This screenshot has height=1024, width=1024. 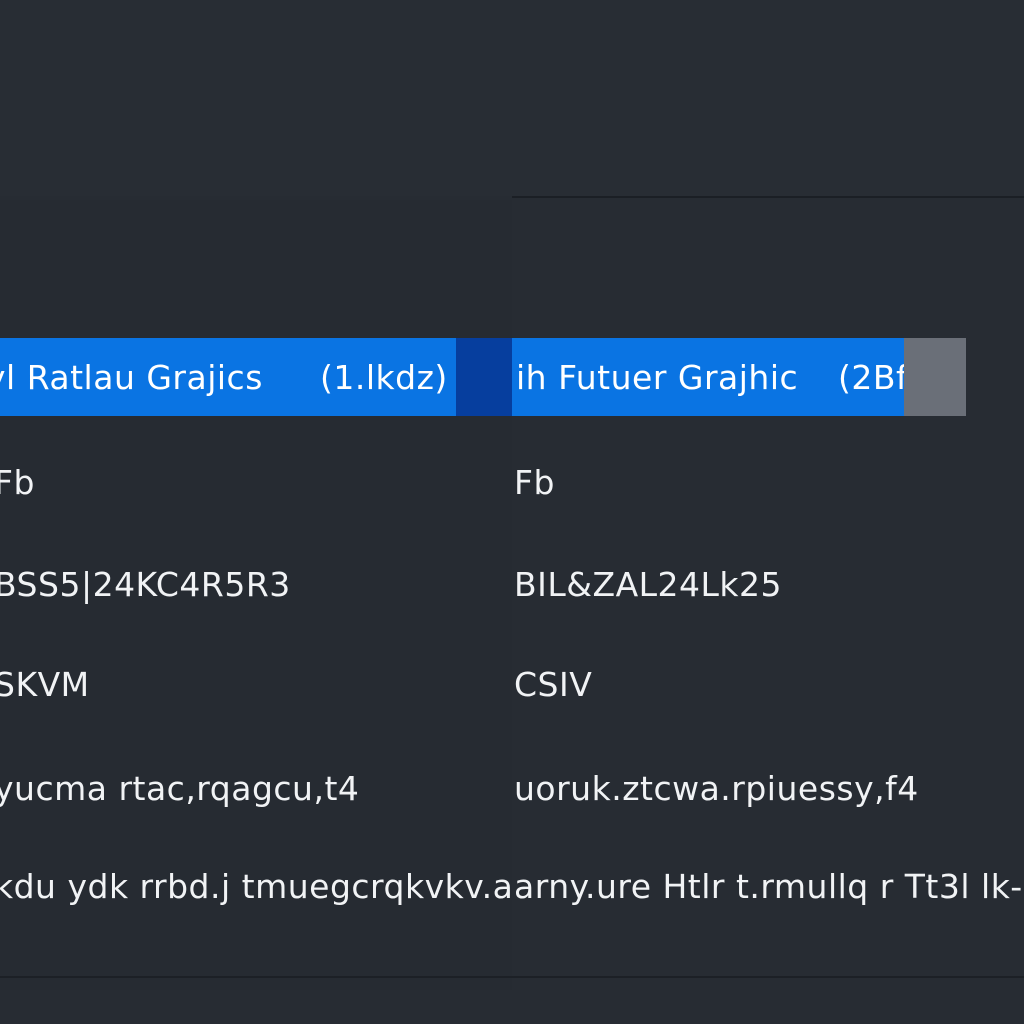 What do you see at coordinates (657, 377) in the screenshot?
I see `file-name: ih Futuer Grajhic` at bounding box center [657, 377].